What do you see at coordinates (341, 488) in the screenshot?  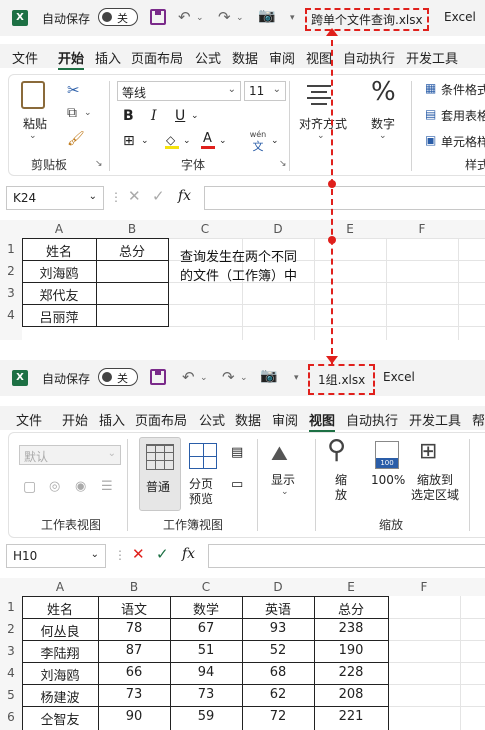 I see `zoom-button: 缩 放` at bounding box center [341, 488].